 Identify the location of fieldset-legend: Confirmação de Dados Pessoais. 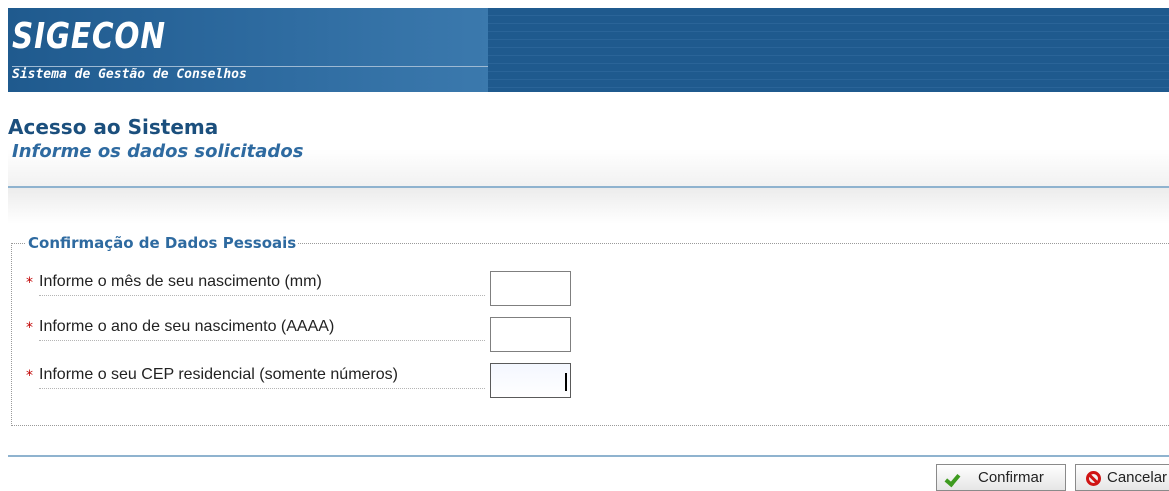
(162, 243).